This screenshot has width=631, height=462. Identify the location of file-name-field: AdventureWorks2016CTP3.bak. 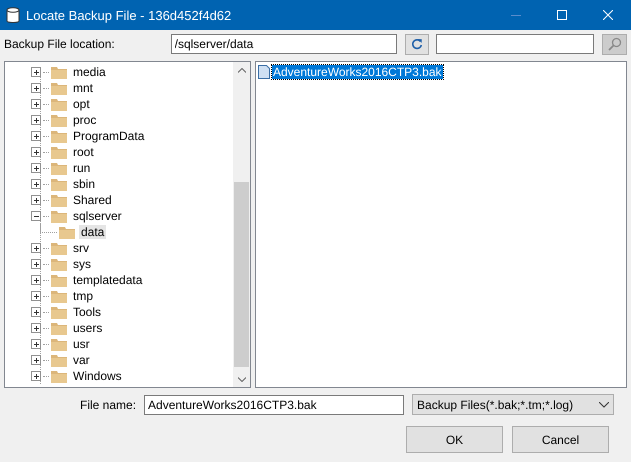
(274, 404).